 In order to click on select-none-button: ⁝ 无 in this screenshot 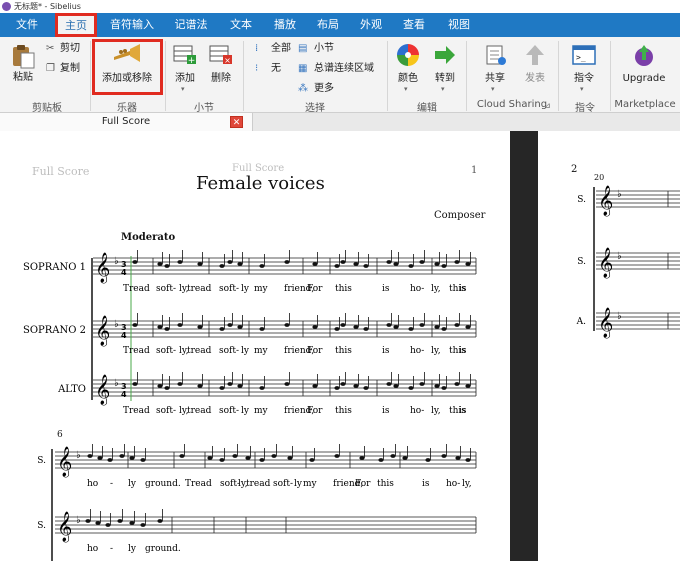, I will do `click(275, 70)`.